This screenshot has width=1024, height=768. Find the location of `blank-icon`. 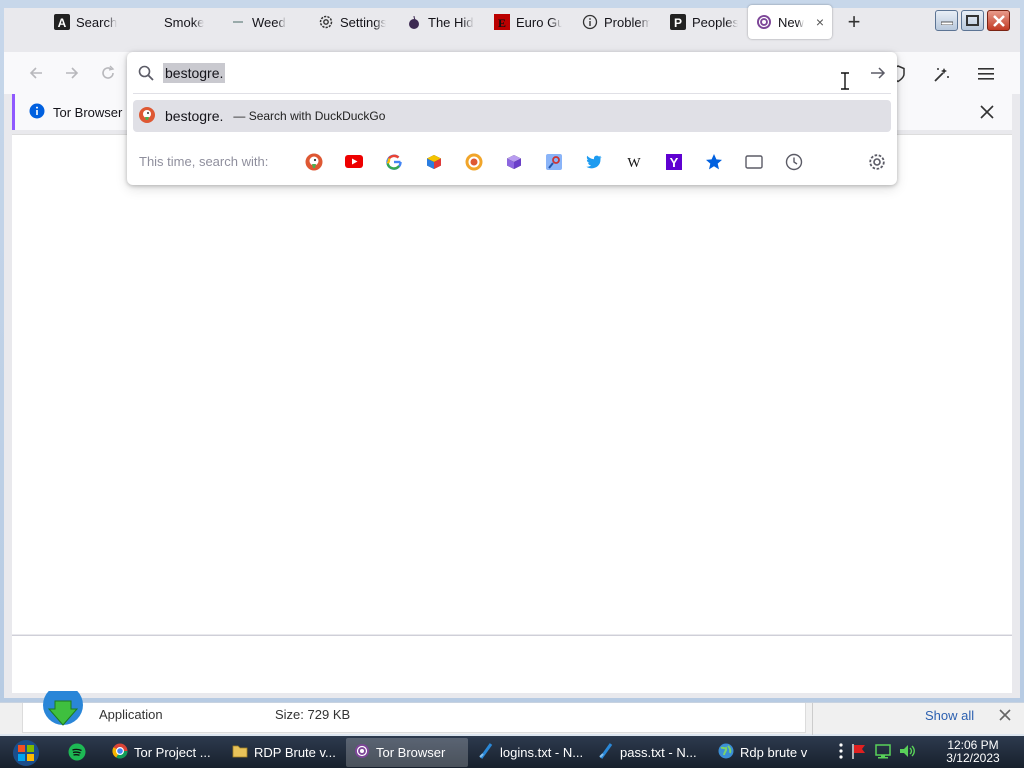

blank-icon is located at coordinates (150, 22).